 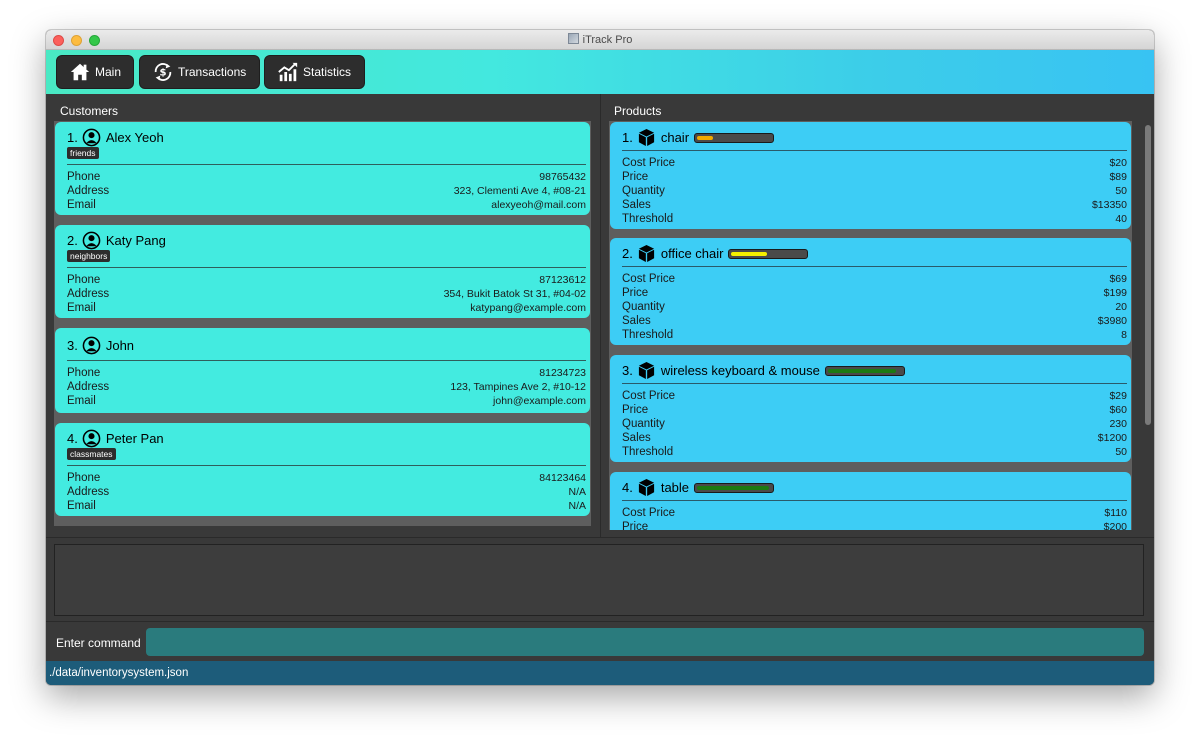 What do you see at coordinates (72, 345) in the screenshot?
I see `customer-index: 3.` at bounding box center [72, 345].